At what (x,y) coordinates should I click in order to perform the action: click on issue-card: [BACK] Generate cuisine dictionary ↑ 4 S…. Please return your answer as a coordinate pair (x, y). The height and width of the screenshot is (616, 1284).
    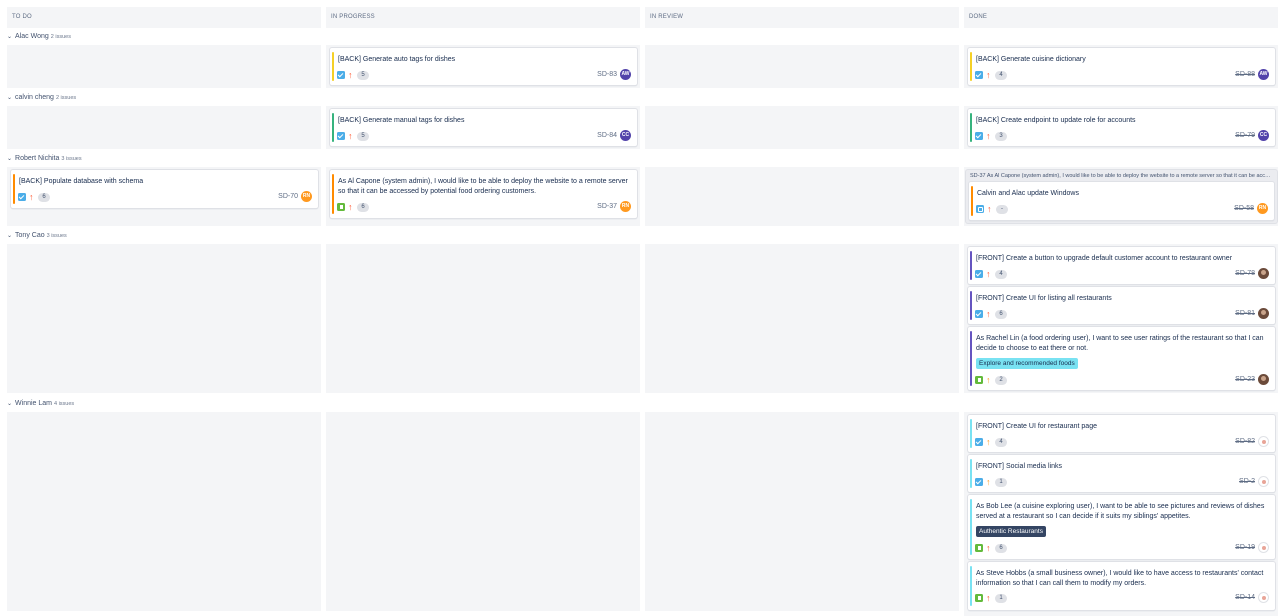
    Looking at the image, I should click on (1121, 66).